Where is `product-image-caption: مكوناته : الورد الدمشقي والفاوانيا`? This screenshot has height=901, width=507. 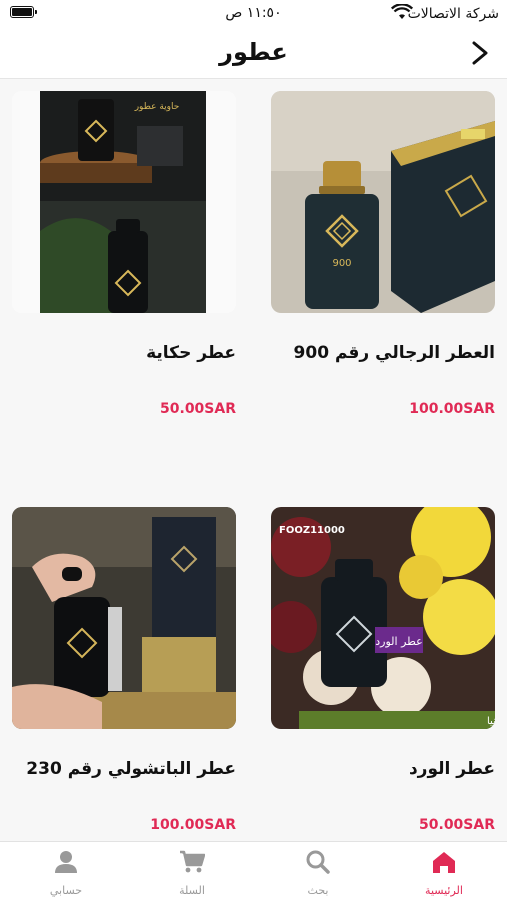 product-image-caption: مكوناته : الورد الدمشقي والفاوانيا is located at coordinates (491, 721).